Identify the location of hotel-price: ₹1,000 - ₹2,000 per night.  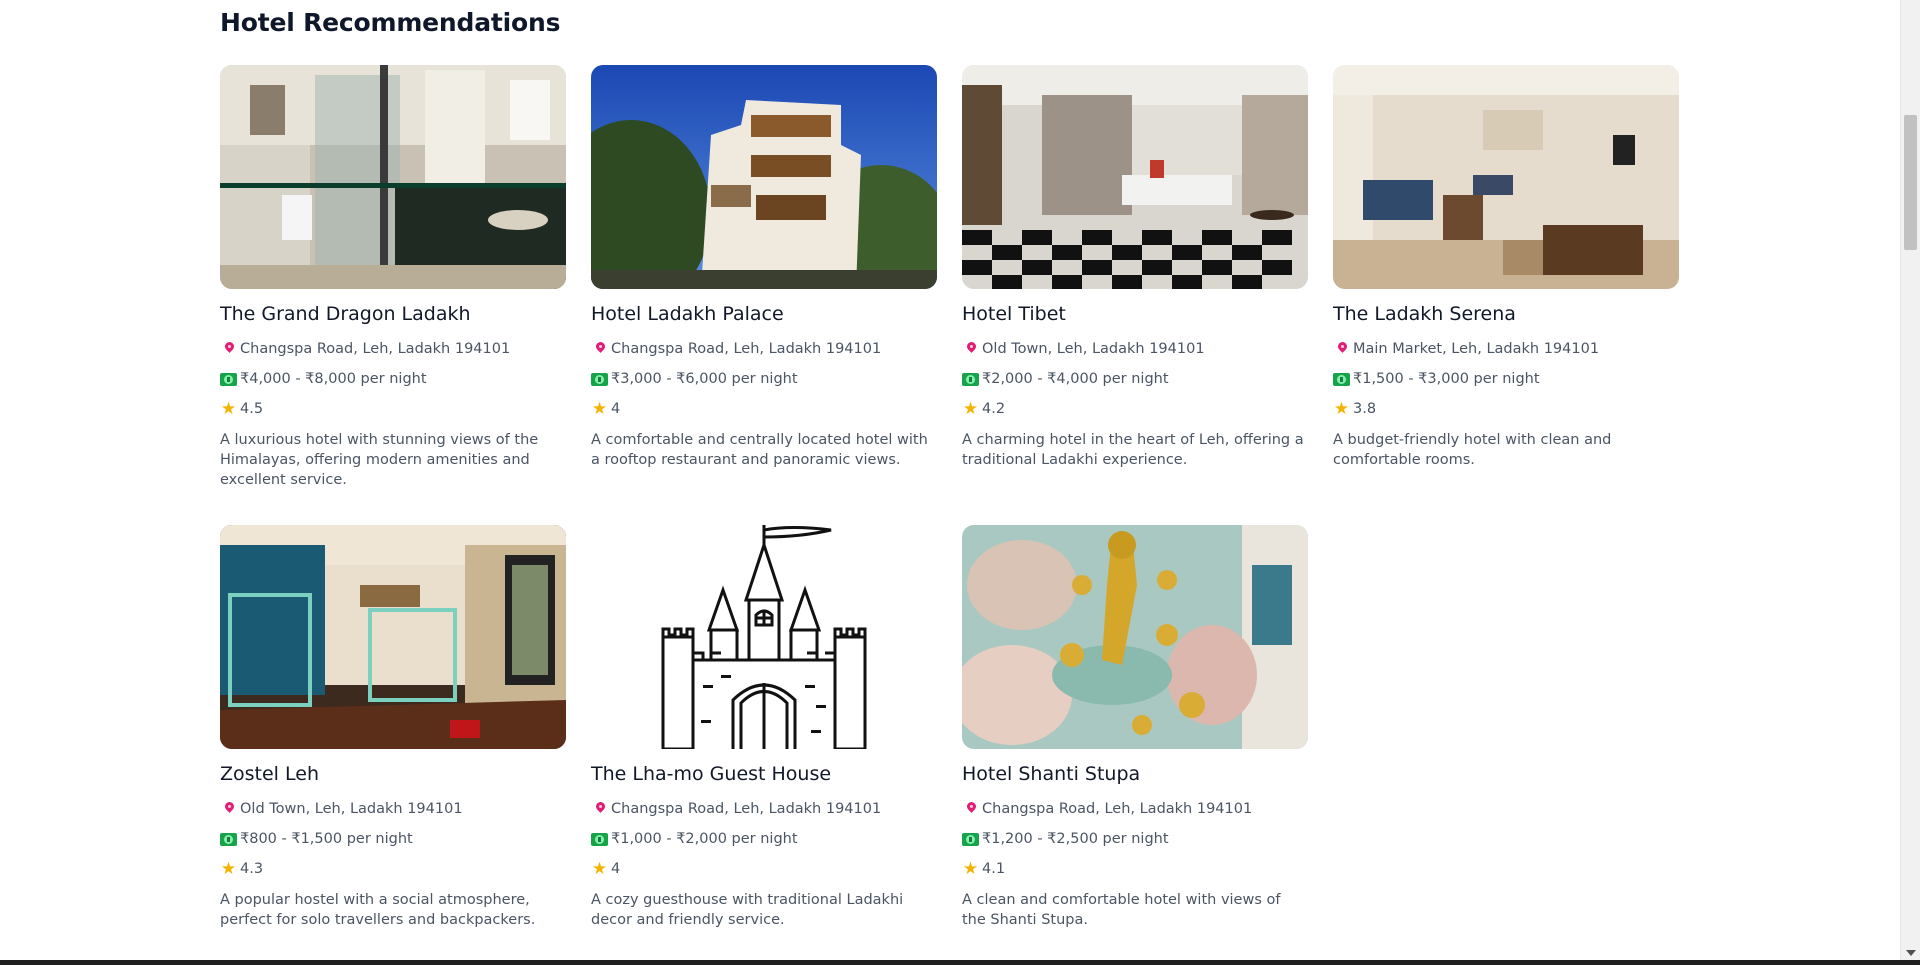
(764, 839).